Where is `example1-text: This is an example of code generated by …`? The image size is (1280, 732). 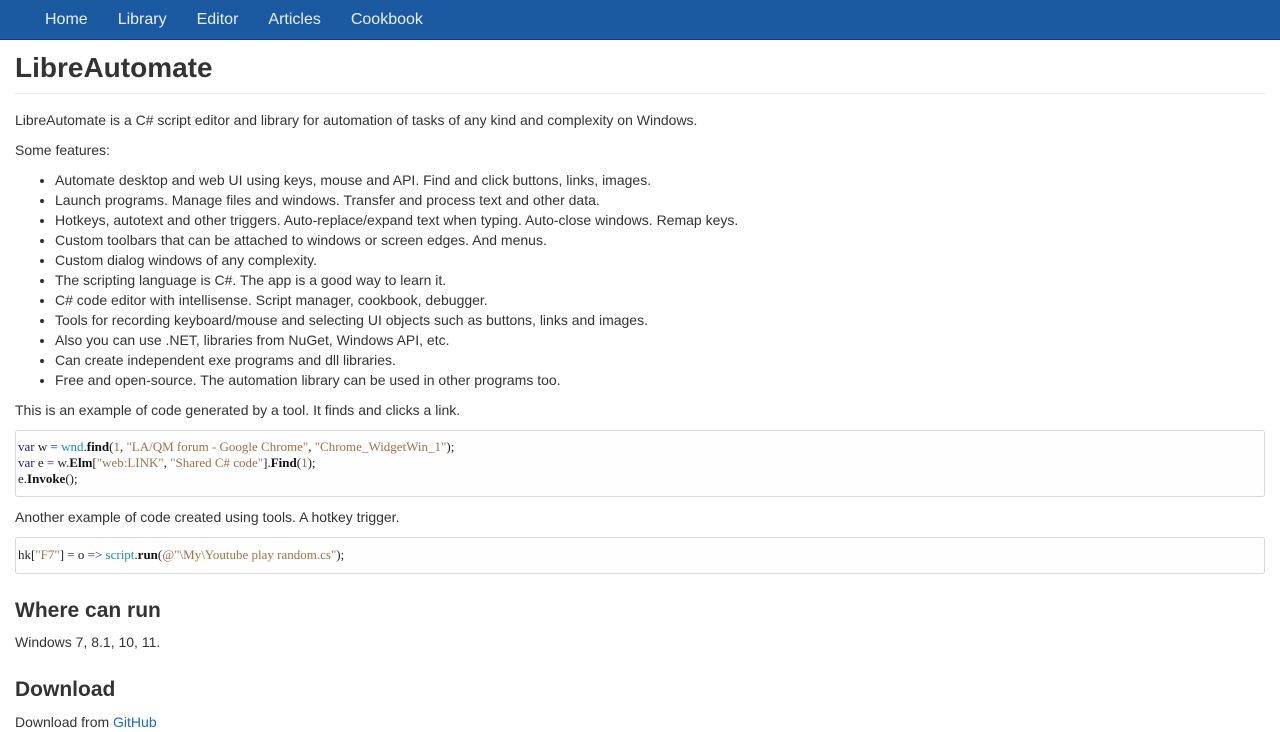
example1-text: This is an example of code generated by … is located at coordinates (238, 410).